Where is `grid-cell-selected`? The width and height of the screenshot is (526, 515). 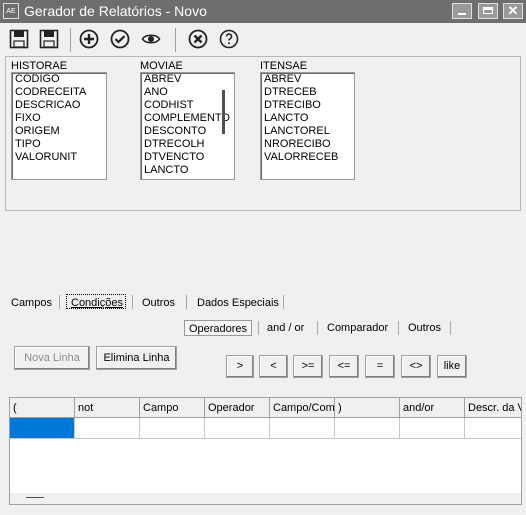
grid-cell-selected is located at coordinates (42, 428).